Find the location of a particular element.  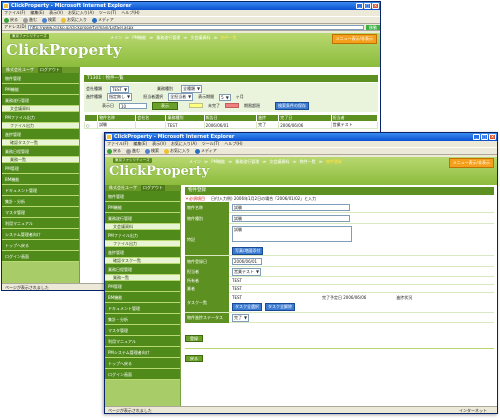

breadcrumb: メイン ≫ PM機能 ≫ 業務遂行管理 ≫ 文会議資料 ≫ 物件一覧 is located at coordinates (173, 38).